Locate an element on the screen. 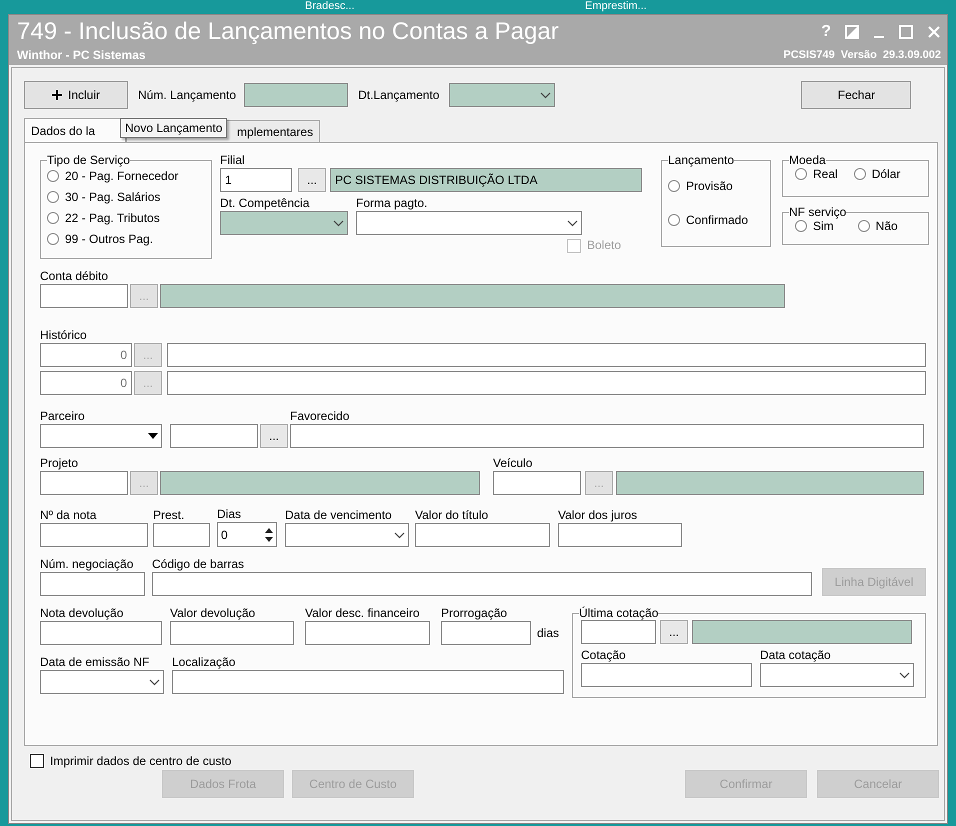 The height and width of the screenshot is (826, 956). field-label: Data de vencimento is located at coordinates (339, 515).